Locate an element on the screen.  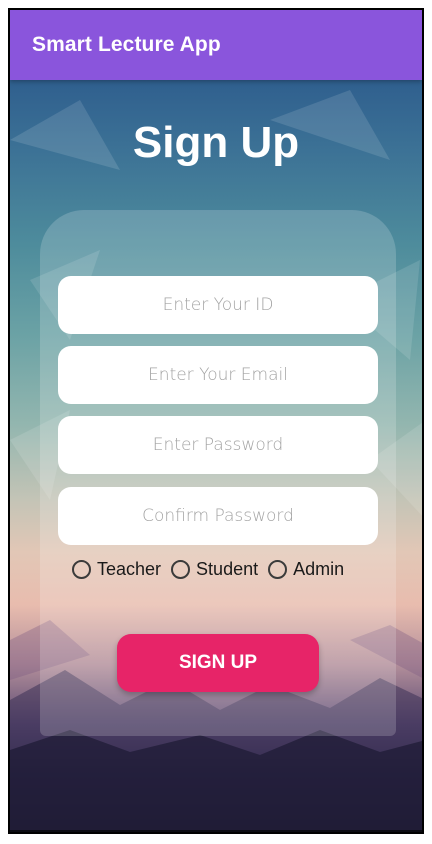
radio-label: Admin is located at coordinates (319, 568).